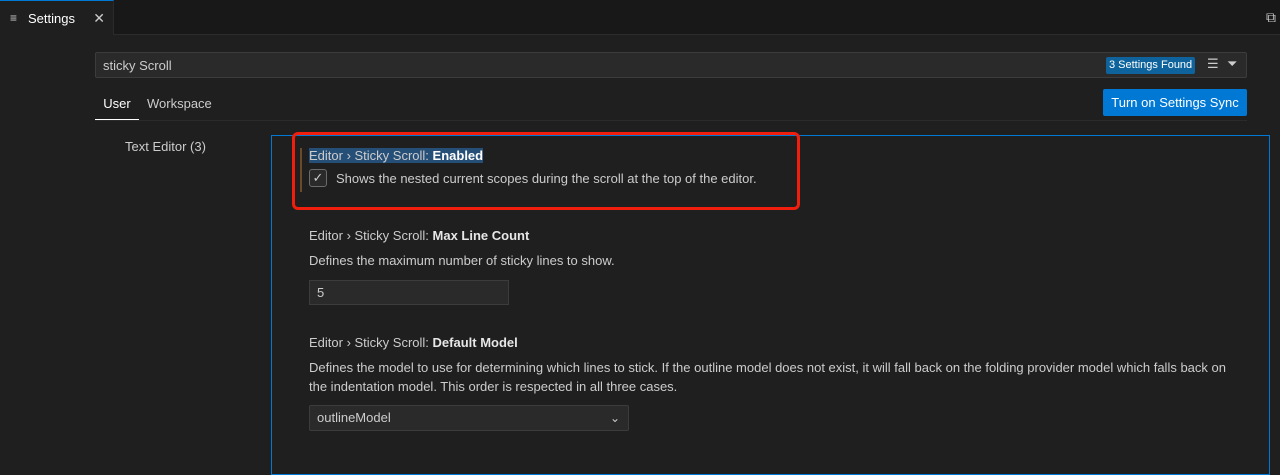 The width and height of the screenshot is (1280, 475). Describe the element at coordinates (51, 18) in the screenshot. I see `tab-label: Settings` at that location.